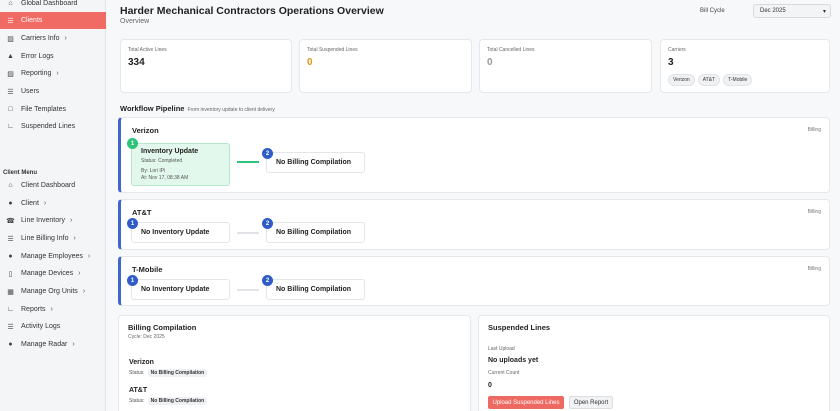 The image size is (840, 411). I want to click on sidebar-item-label: Carriers Info, so click(40, 38).